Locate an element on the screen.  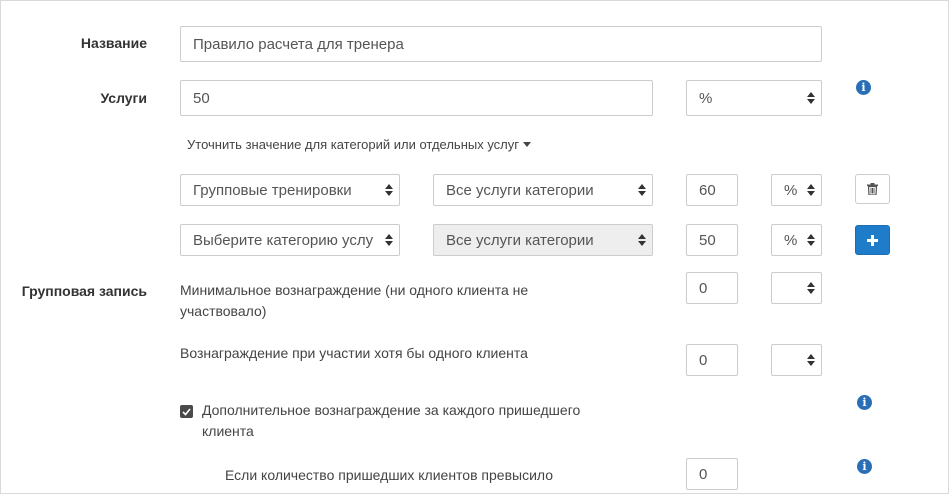
services-value-input: 50 is located at coordinates (416, 98).